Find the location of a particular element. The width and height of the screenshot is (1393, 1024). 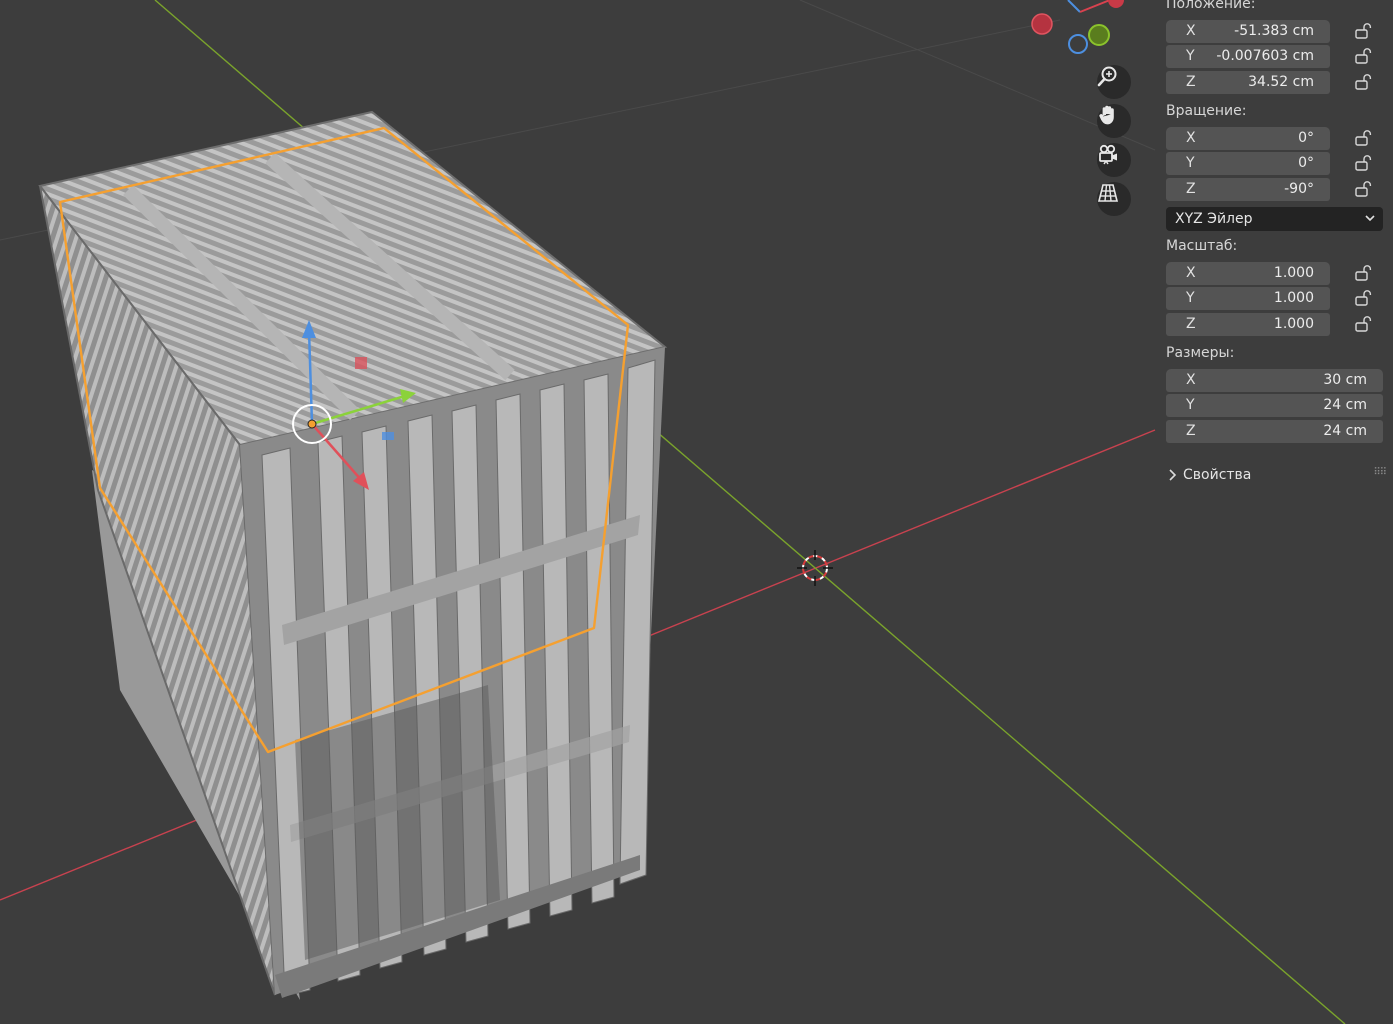

zoom-icon is located at coordinates (1114, 82).